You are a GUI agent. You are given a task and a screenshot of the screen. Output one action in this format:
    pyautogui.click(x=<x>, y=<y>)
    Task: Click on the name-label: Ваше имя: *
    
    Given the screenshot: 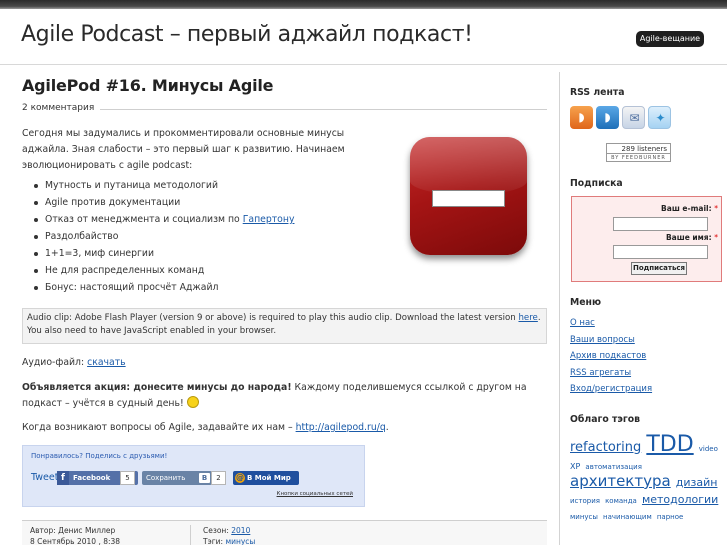 What is the action you would take?
    pyautogui.click(x=665, y=237)
    